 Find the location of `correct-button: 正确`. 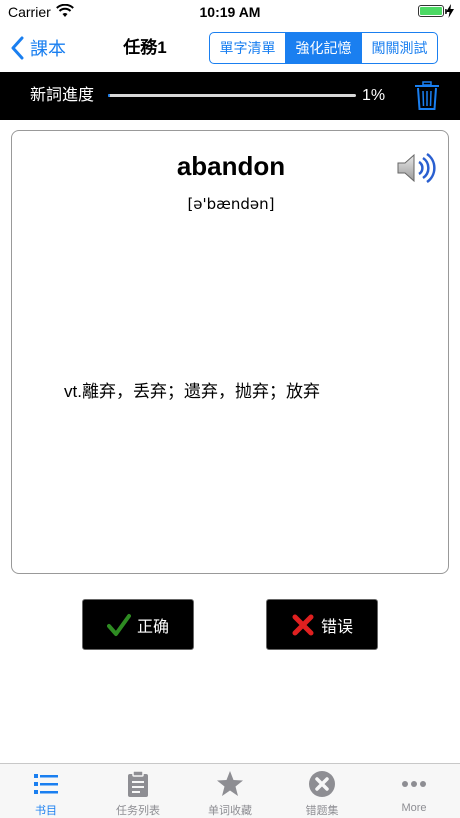

correct-button: 正确 is located at coordinates (138, 624).